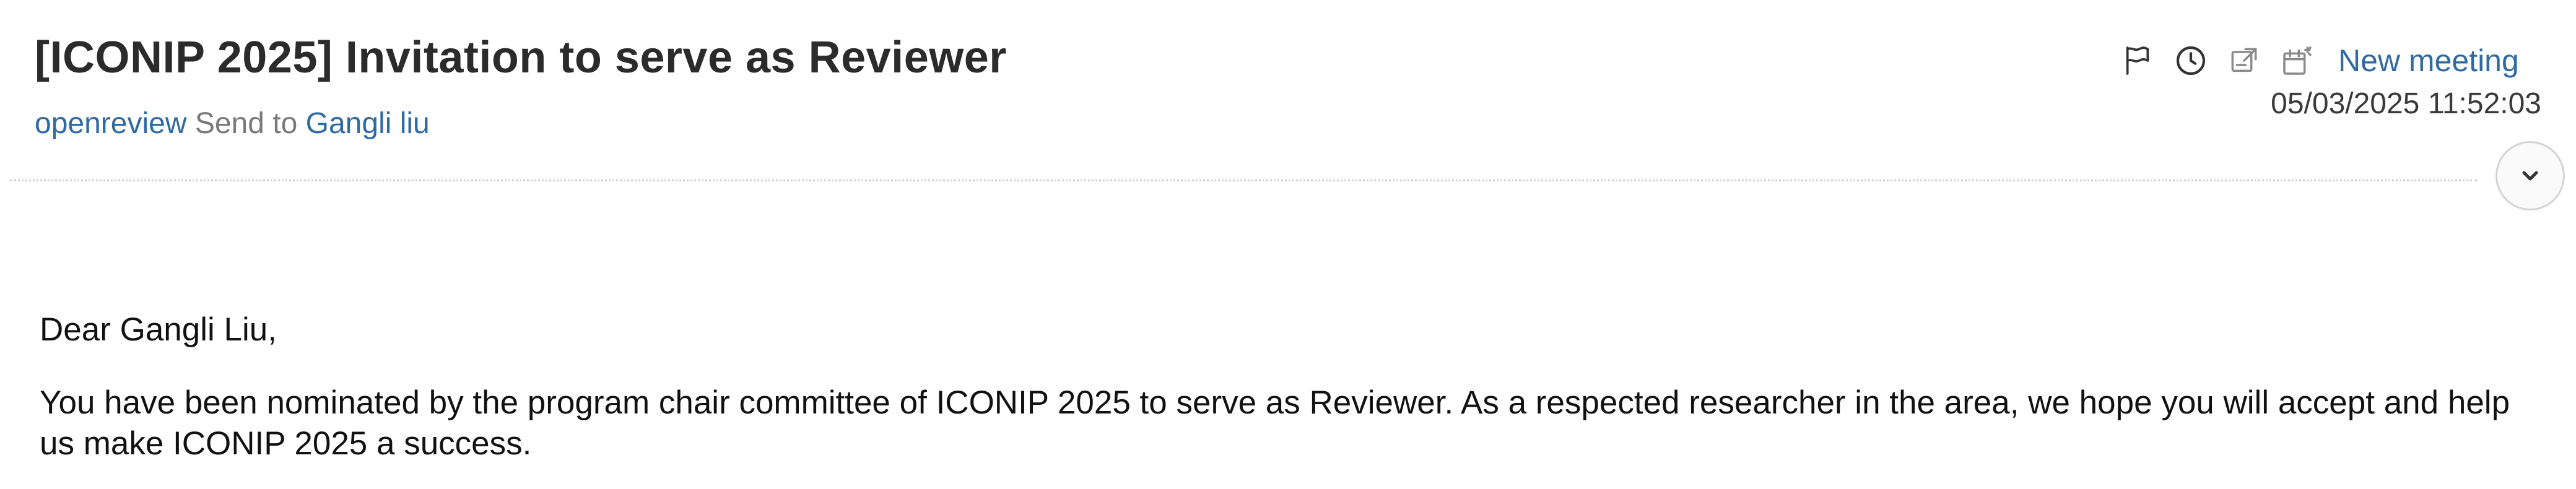 This screenshot has height=489, width=2576. What do you see at coordinates (2428, 61) in the screenshot?
I see `new-meeting-button: New meeting` at bounding box center [2428, 61].